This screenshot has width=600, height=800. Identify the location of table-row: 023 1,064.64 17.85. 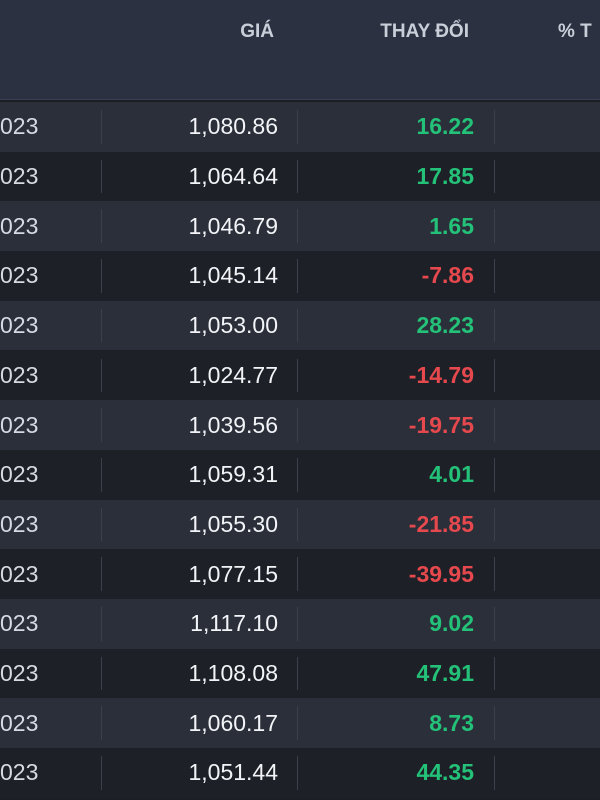
(300, 176).